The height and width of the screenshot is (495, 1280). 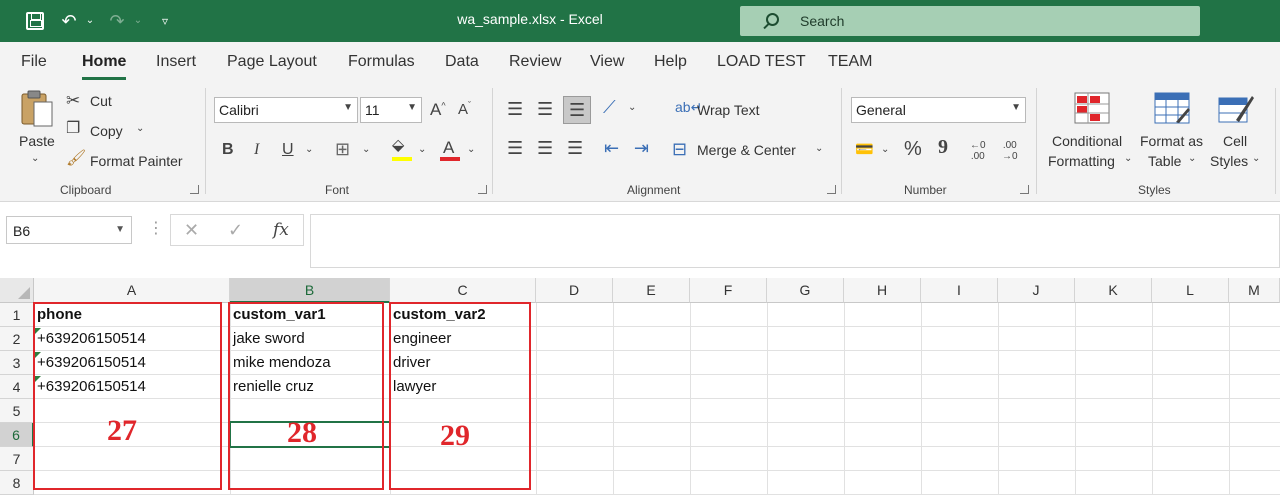 What do you see at coordinates (1024, 189) in the screenshot?
I see `number-launcher-icon` at bounding box center [1024, 189].